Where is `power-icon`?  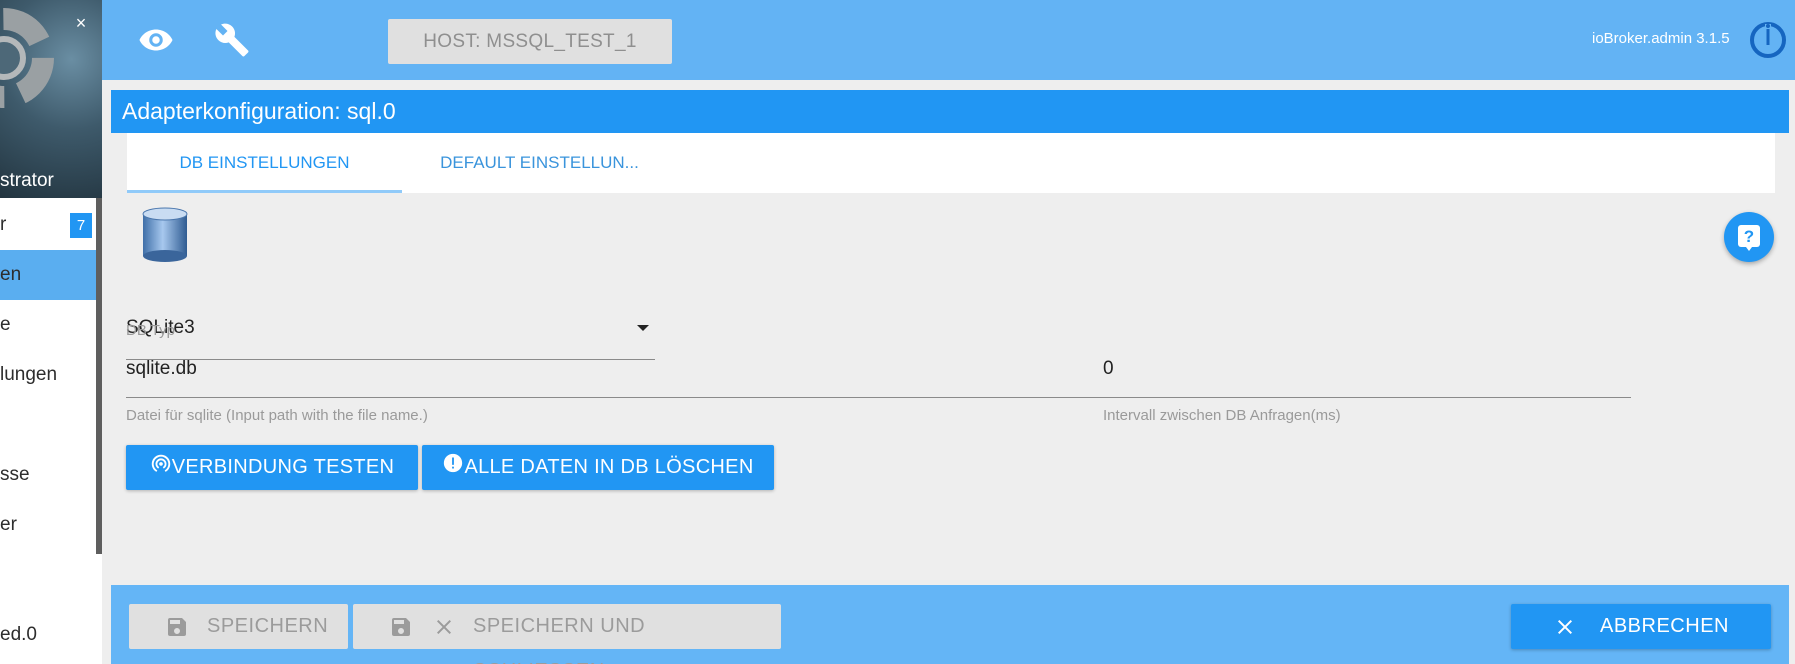
power-icon is located at coordinates (1768, 40).